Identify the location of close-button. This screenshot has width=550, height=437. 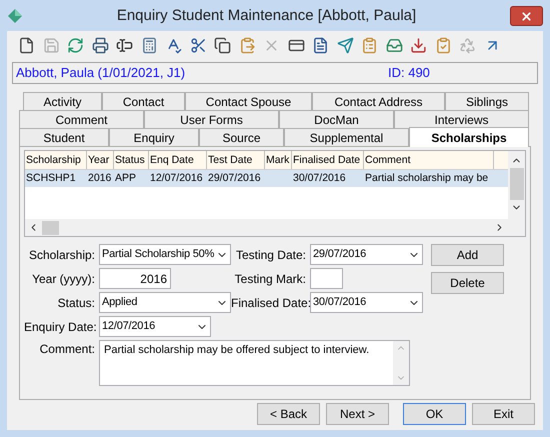
(526, 16).